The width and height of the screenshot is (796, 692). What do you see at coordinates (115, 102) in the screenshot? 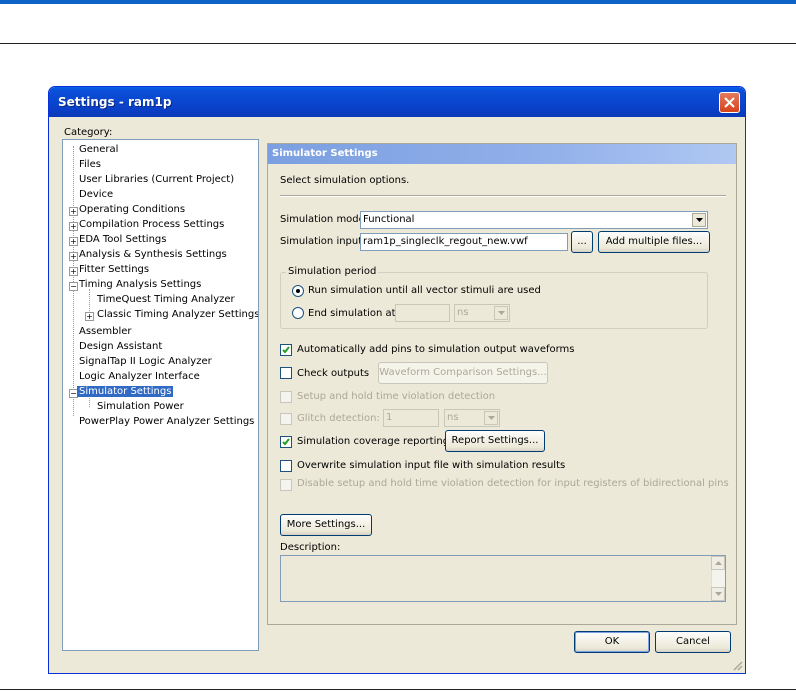
I see `window-title: Settings - ram1p` at bounding box center [115, 102].